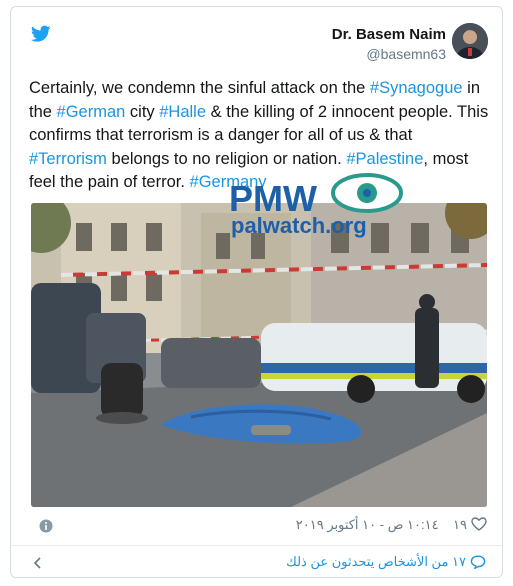  I want to click on people-talking-text: ١٧ من الأشخاص يتحدثون عن ذلك, so click(376, 561).